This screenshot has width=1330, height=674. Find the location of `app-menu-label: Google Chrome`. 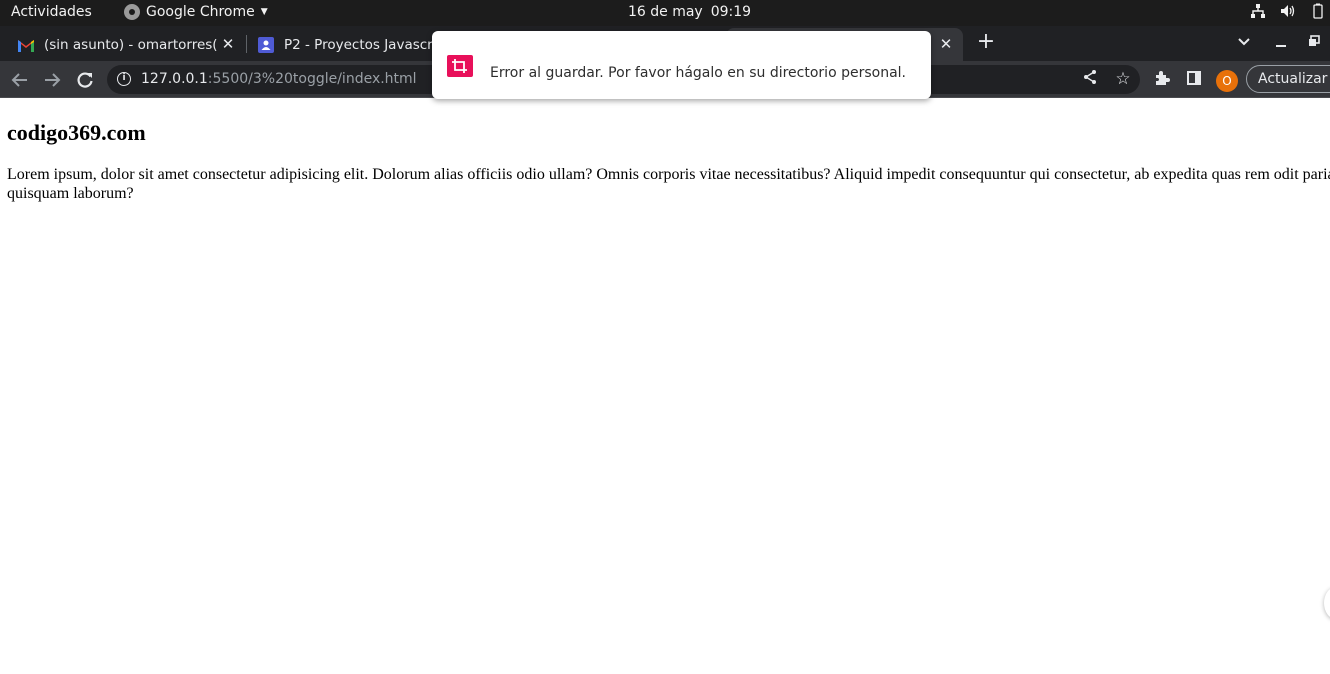

app-menu-label: Google Chrome is located at coordinates (200, 12).